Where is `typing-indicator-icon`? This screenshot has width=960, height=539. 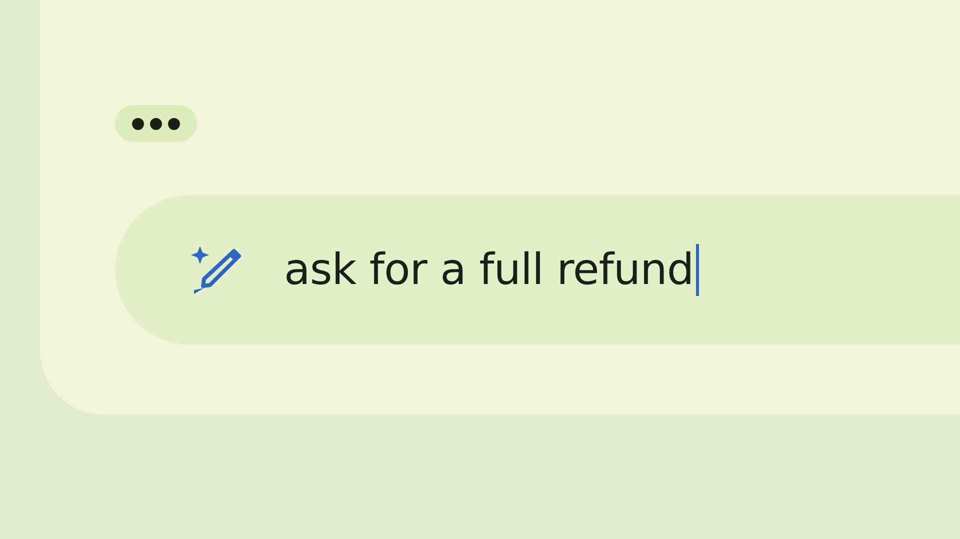
typing-indicator-icon is located at coordinates (156, 123).